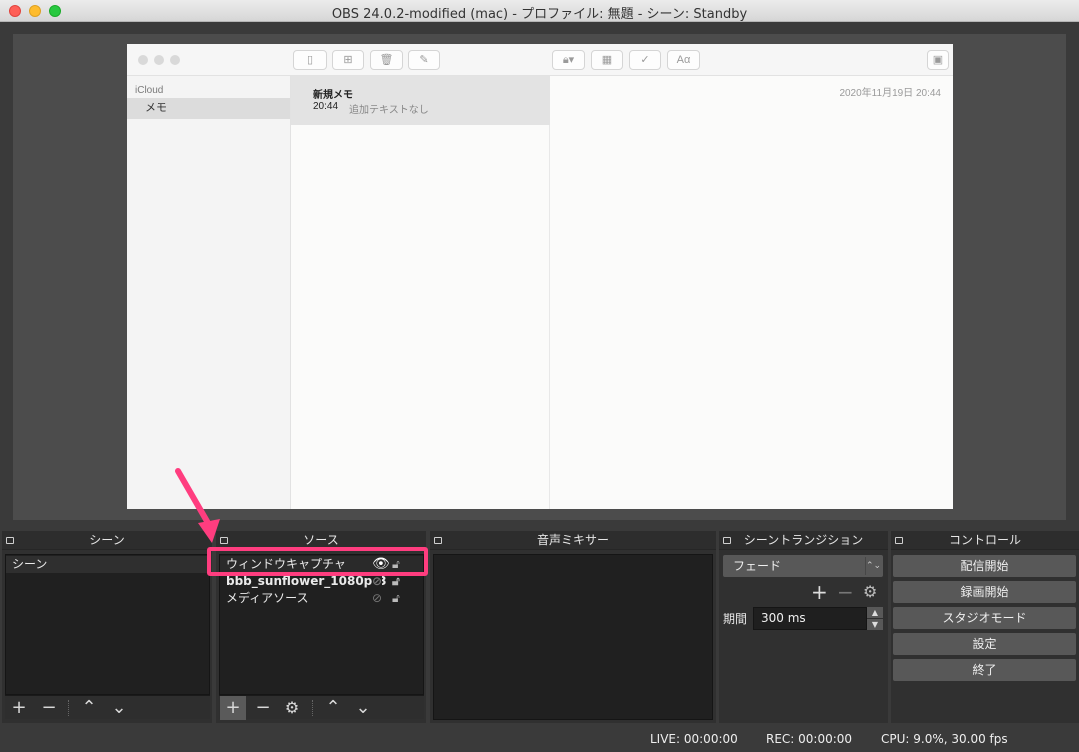 The width and height of the screenshot is (1079, 752). I want to click on annotation-arrow-icon, so click(197, 505).